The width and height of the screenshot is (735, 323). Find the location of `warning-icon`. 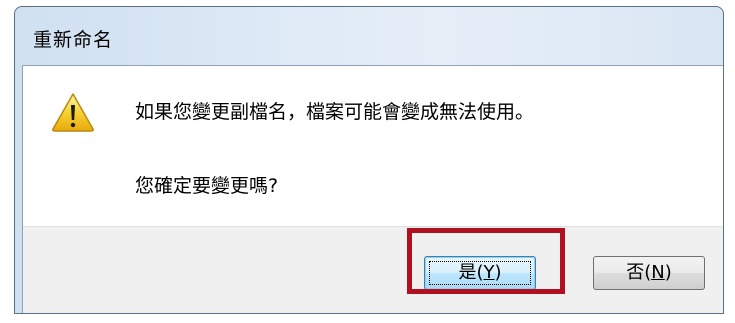

warning-icon is located at coordinates (73, 112).